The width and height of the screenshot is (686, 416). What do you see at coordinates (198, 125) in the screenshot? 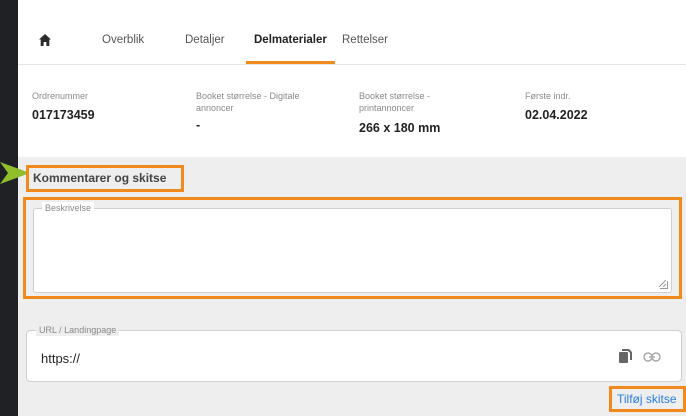
I see `info-value: -` at bounding box center [198, 125].